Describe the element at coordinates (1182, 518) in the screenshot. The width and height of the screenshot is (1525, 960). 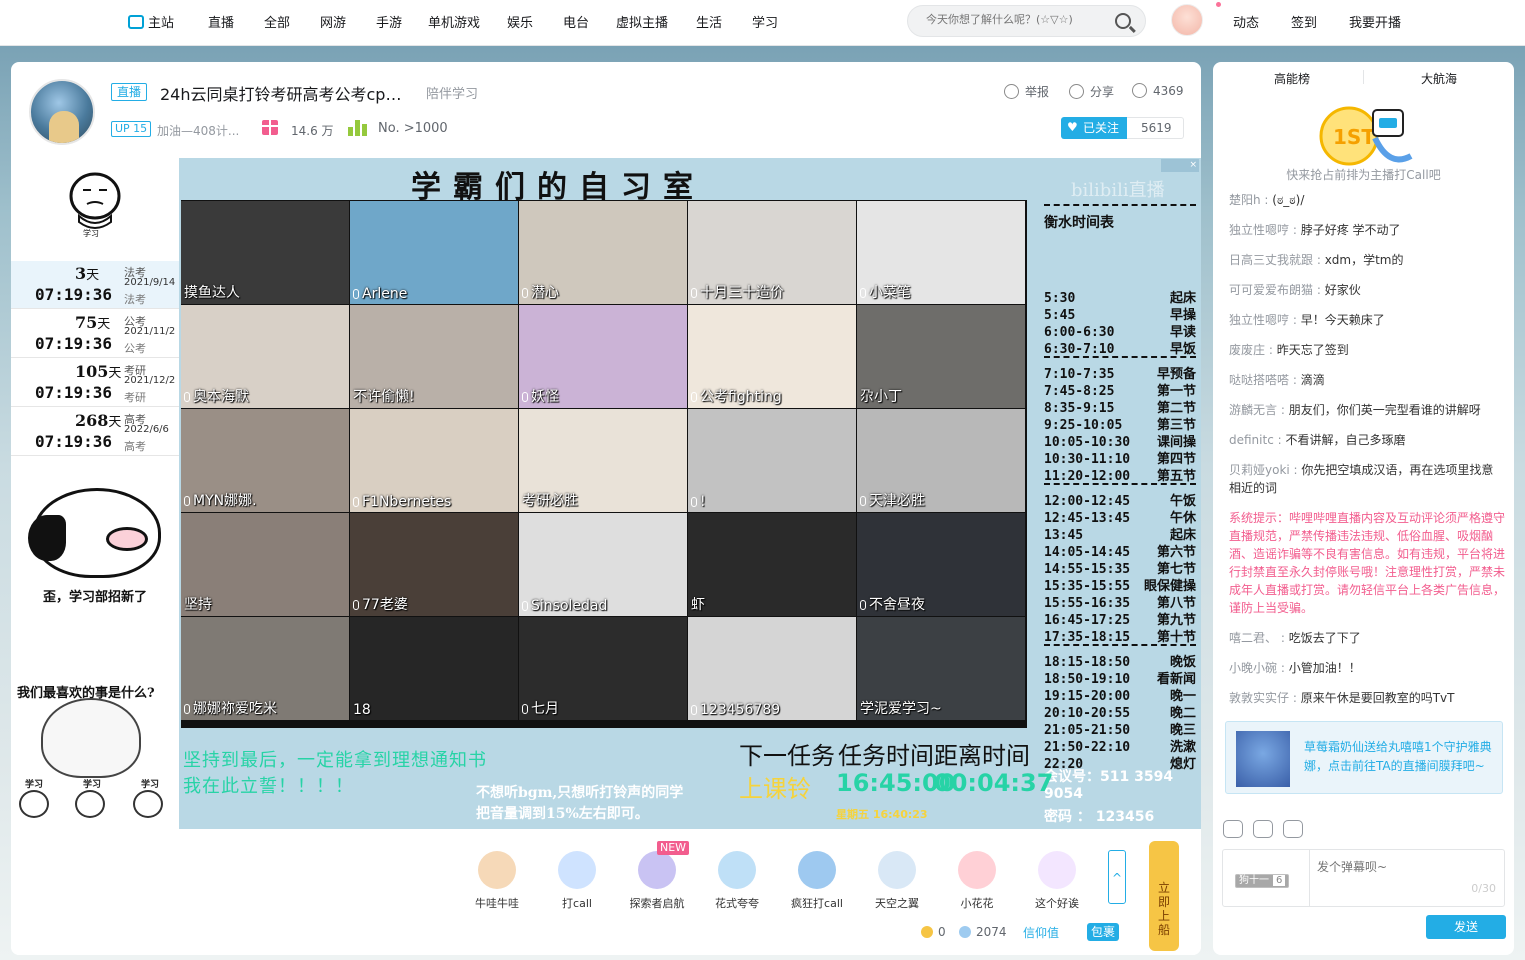
I see `timetable-activity: 午休` at that location.